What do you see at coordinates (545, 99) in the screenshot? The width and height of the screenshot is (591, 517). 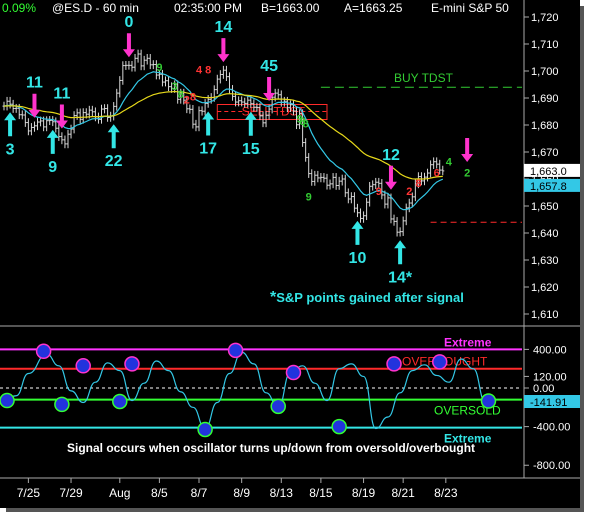 I see `price-tick-label: 1,690` at bounding box center [545, 99].